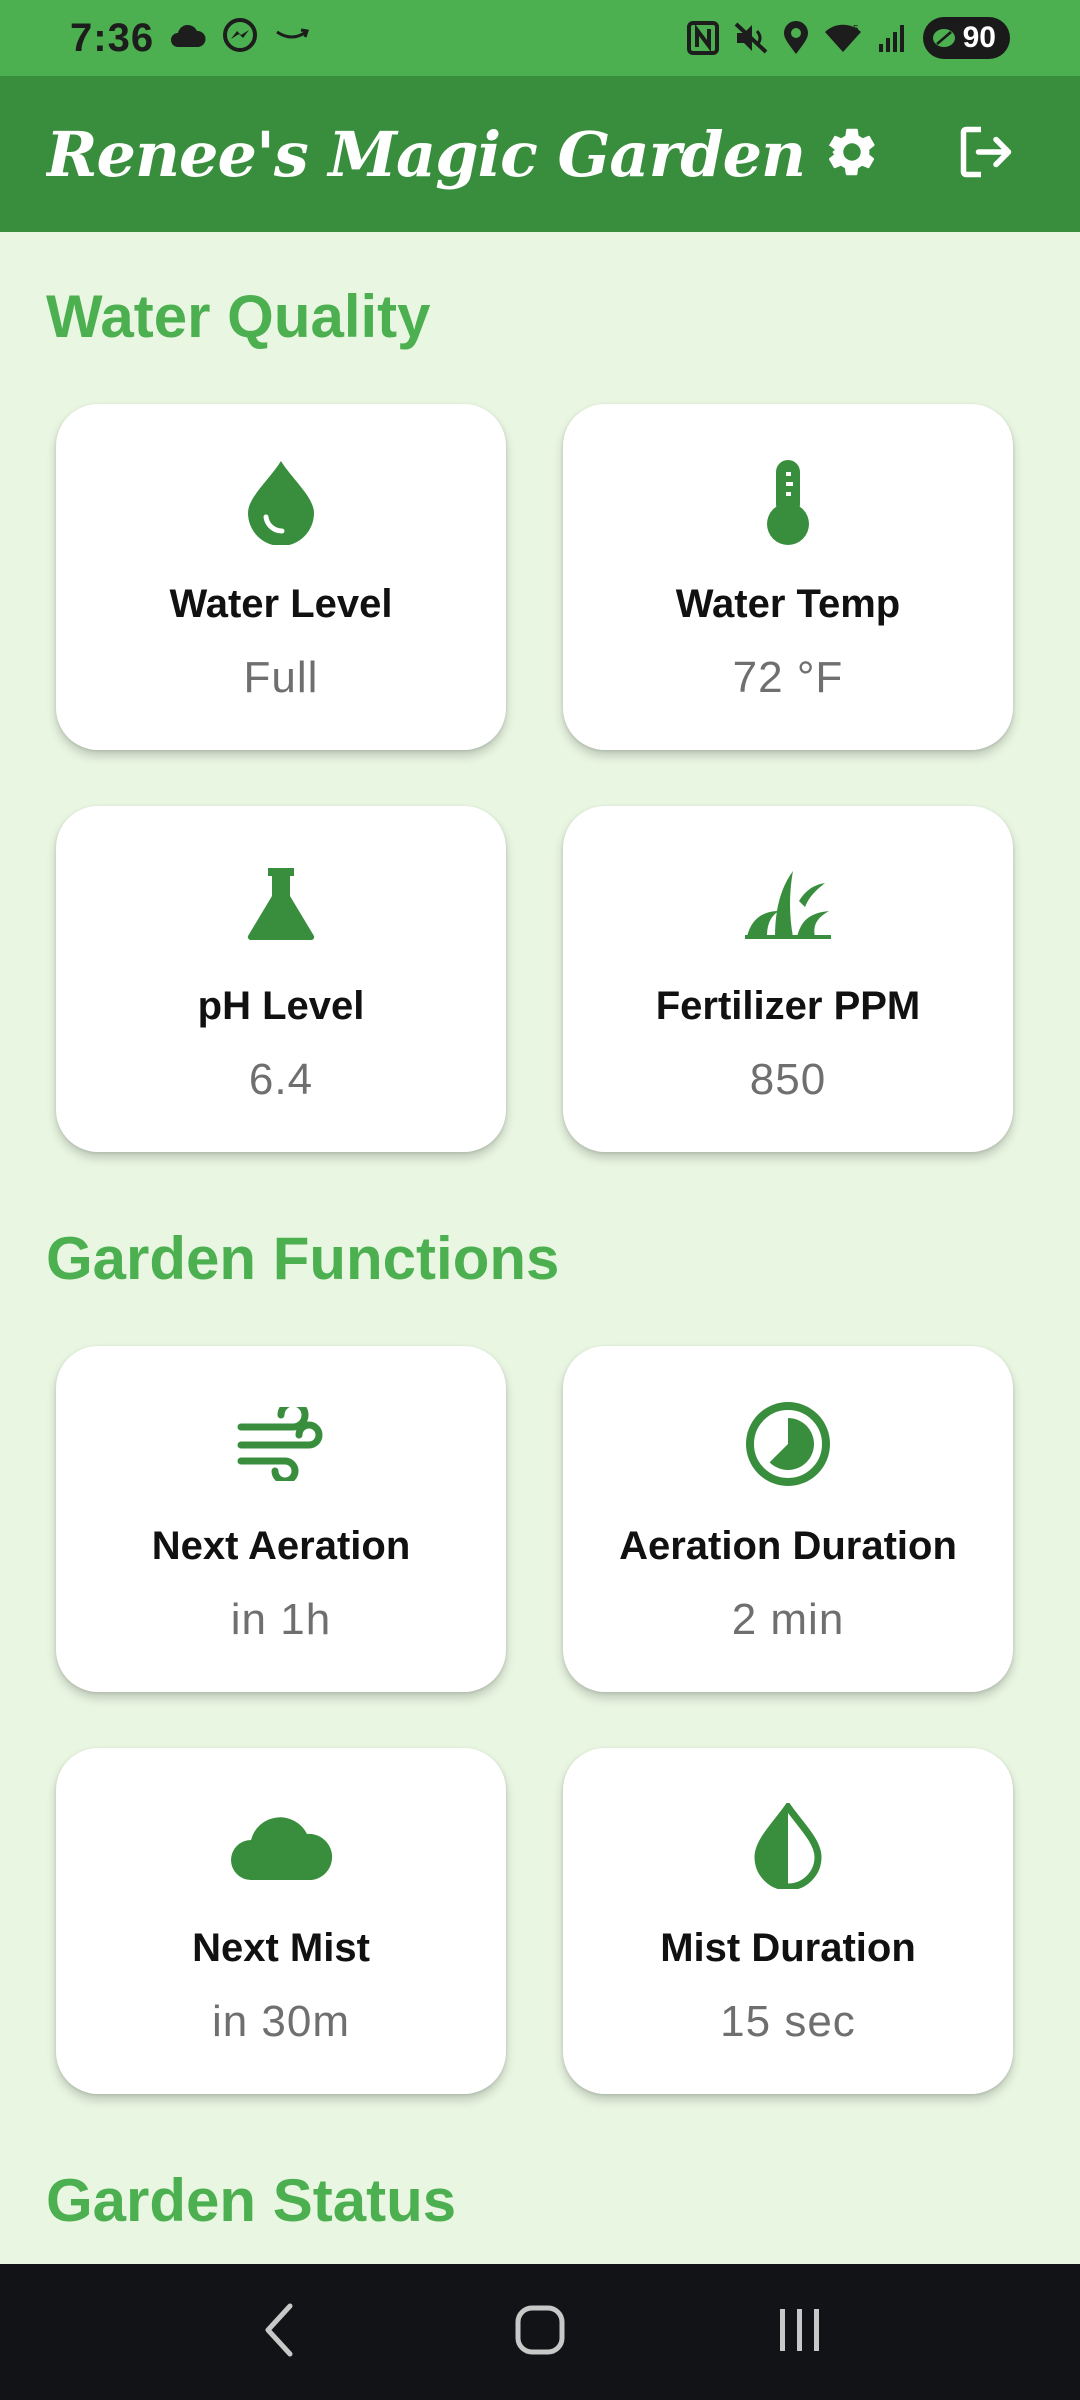 The image size is (1080, 2400). Describe the element at coordinates (281, 904) in the screenshot. I see `flask-icon` at that location.